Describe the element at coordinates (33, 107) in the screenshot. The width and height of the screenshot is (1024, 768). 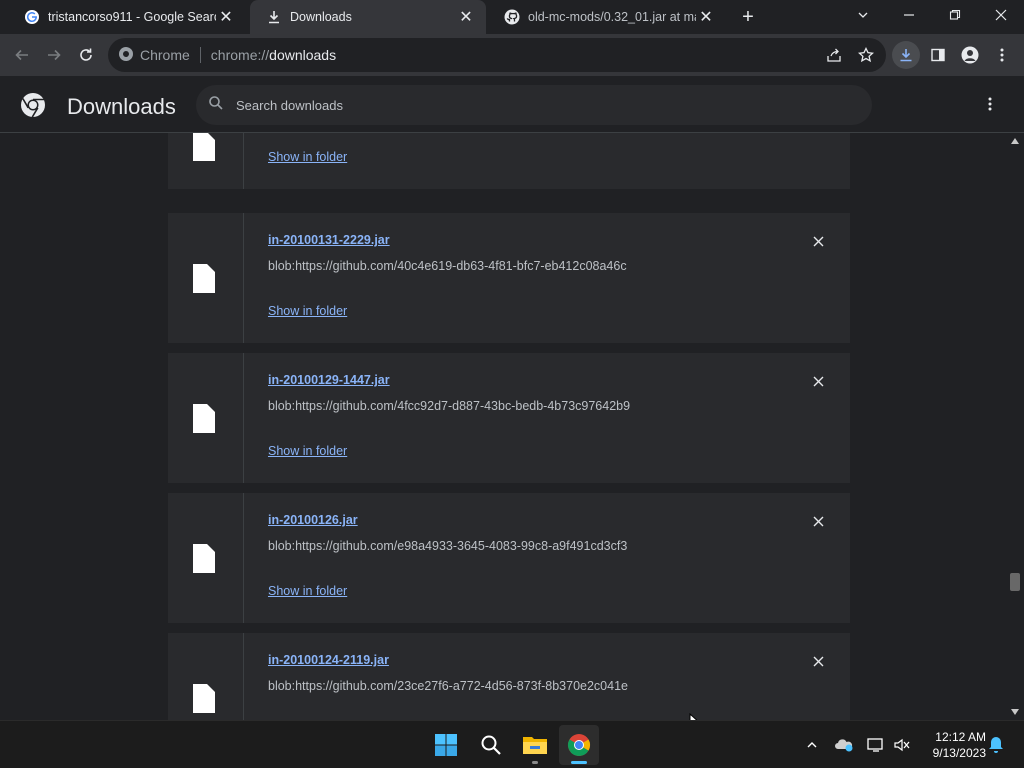
I see `chrome-logo-icon` at that location.